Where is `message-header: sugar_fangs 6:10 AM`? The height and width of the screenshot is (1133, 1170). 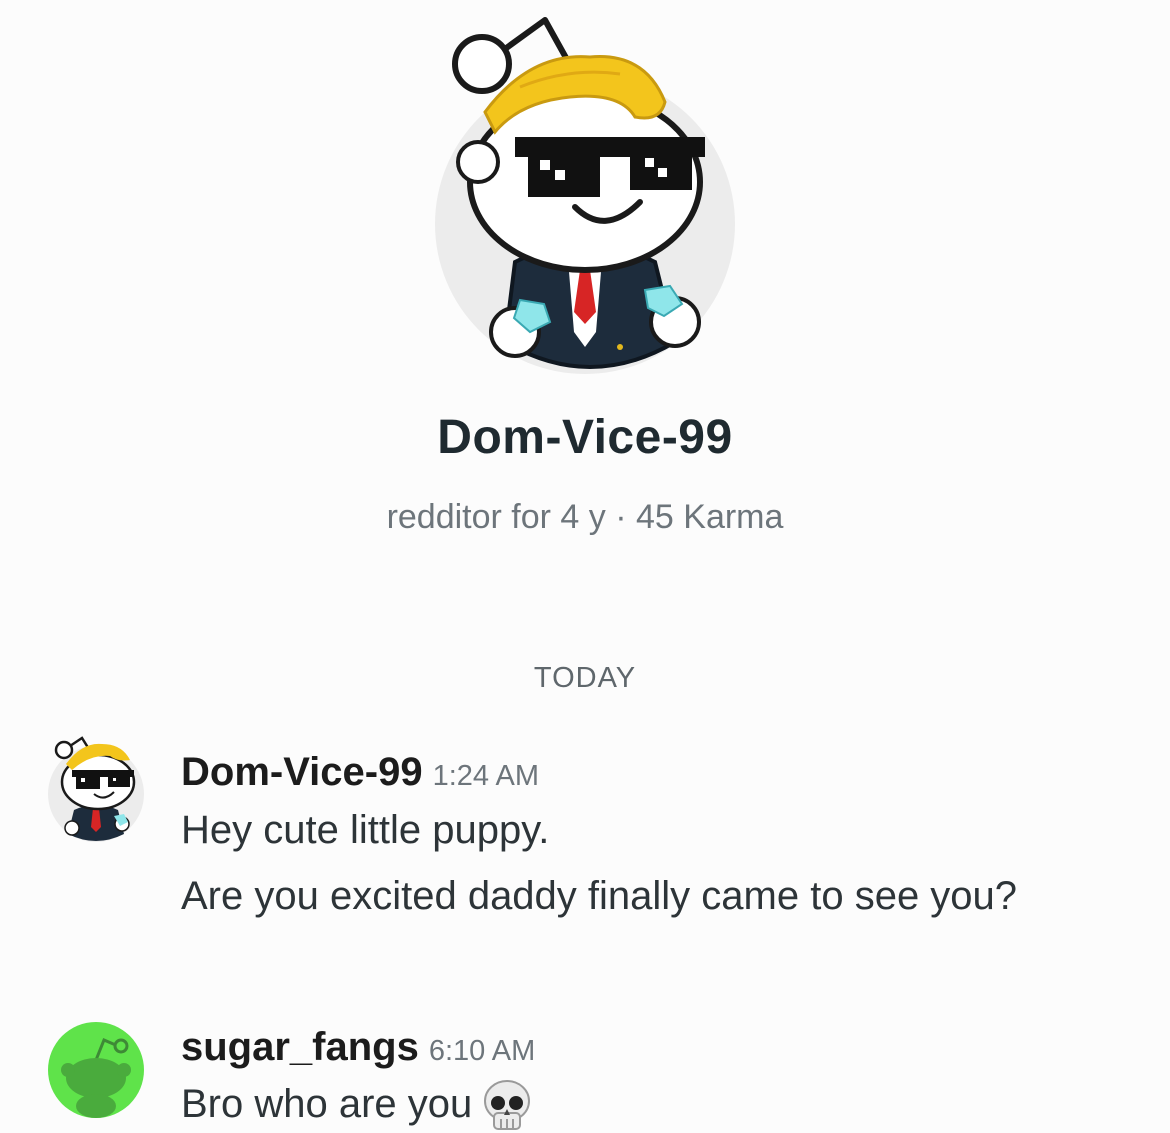 message-header: sugar_fangs 6:10 AM is located at coordinates (358, 1047).